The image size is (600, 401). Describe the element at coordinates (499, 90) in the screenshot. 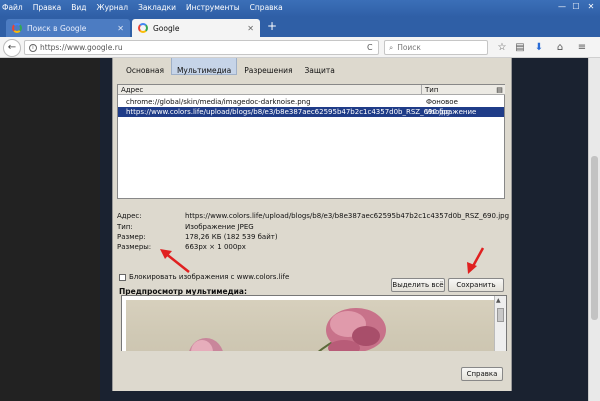

I see `column-picker-icon: ▤` at that location.